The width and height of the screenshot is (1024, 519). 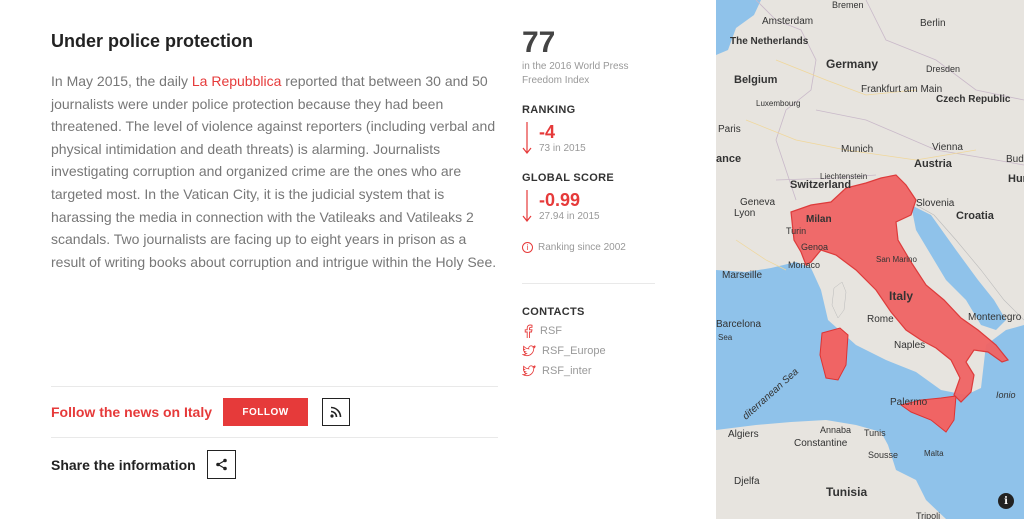 I want to click on map-label: The Netherlands, so click(x=769, y=41).